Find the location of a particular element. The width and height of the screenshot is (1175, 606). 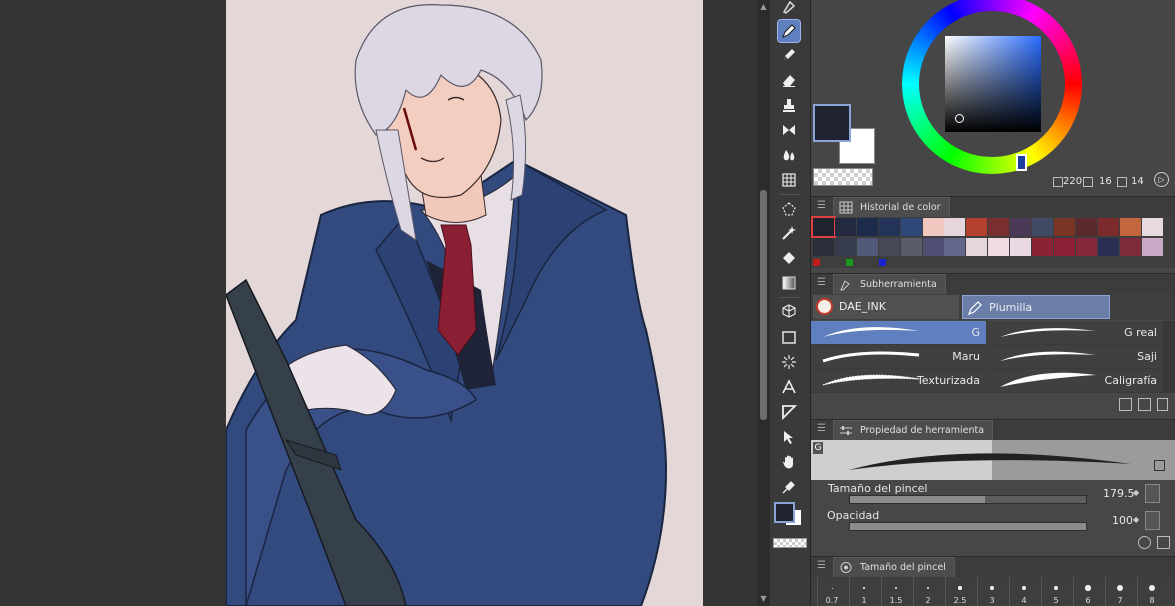

brush-size-preset: 5 is located at coordinates (1055, 591).